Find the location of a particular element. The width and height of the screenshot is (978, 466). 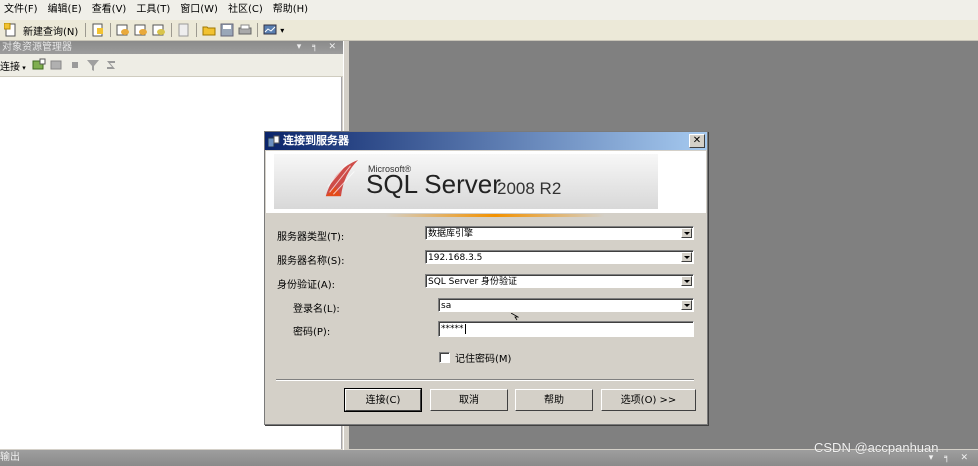

toolbar-overflow-icon: ▾ is located at coordinates (282, 30).